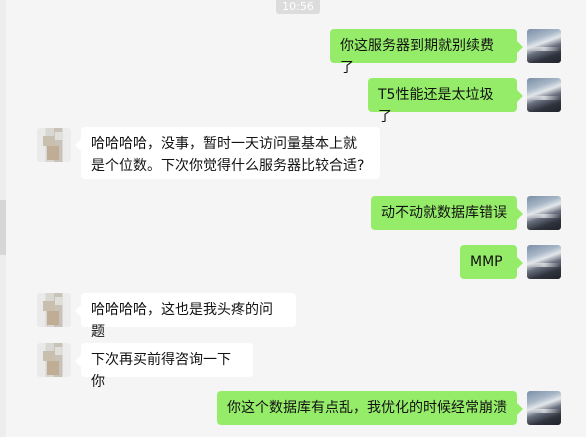 The width and height of the screenshot is (586, 437). Describe the element at coordinates (367, 408) in the screenshot. I see `message-text: 你这个数据库有点乱，我优化的时候经常崩溃` at that location.